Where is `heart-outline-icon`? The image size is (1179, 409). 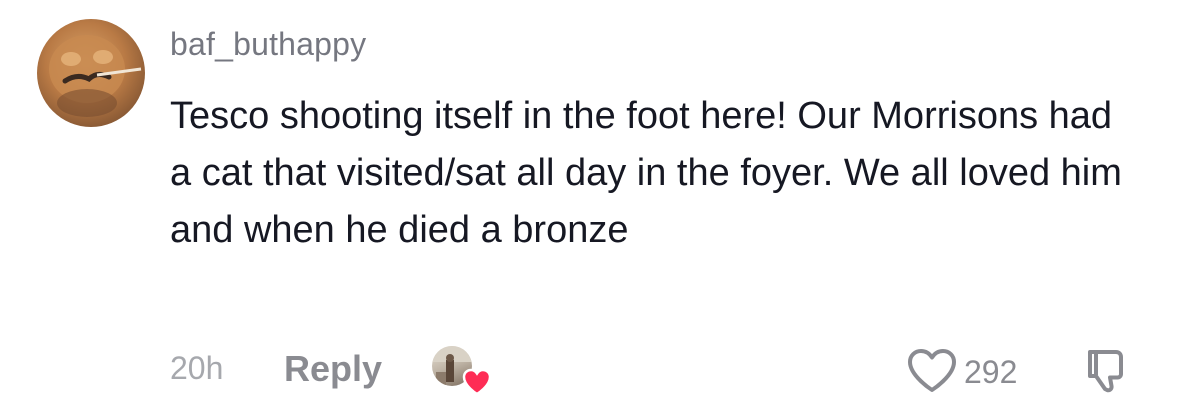 heart-outline-icon is located at coordinates (932, 371).